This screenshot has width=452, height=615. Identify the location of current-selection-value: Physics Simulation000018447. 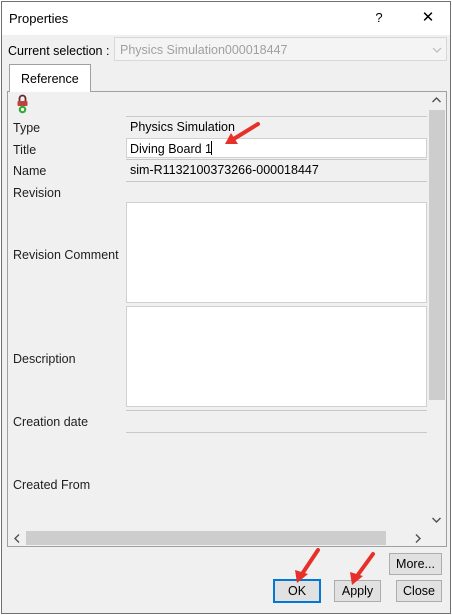
(204, 50).